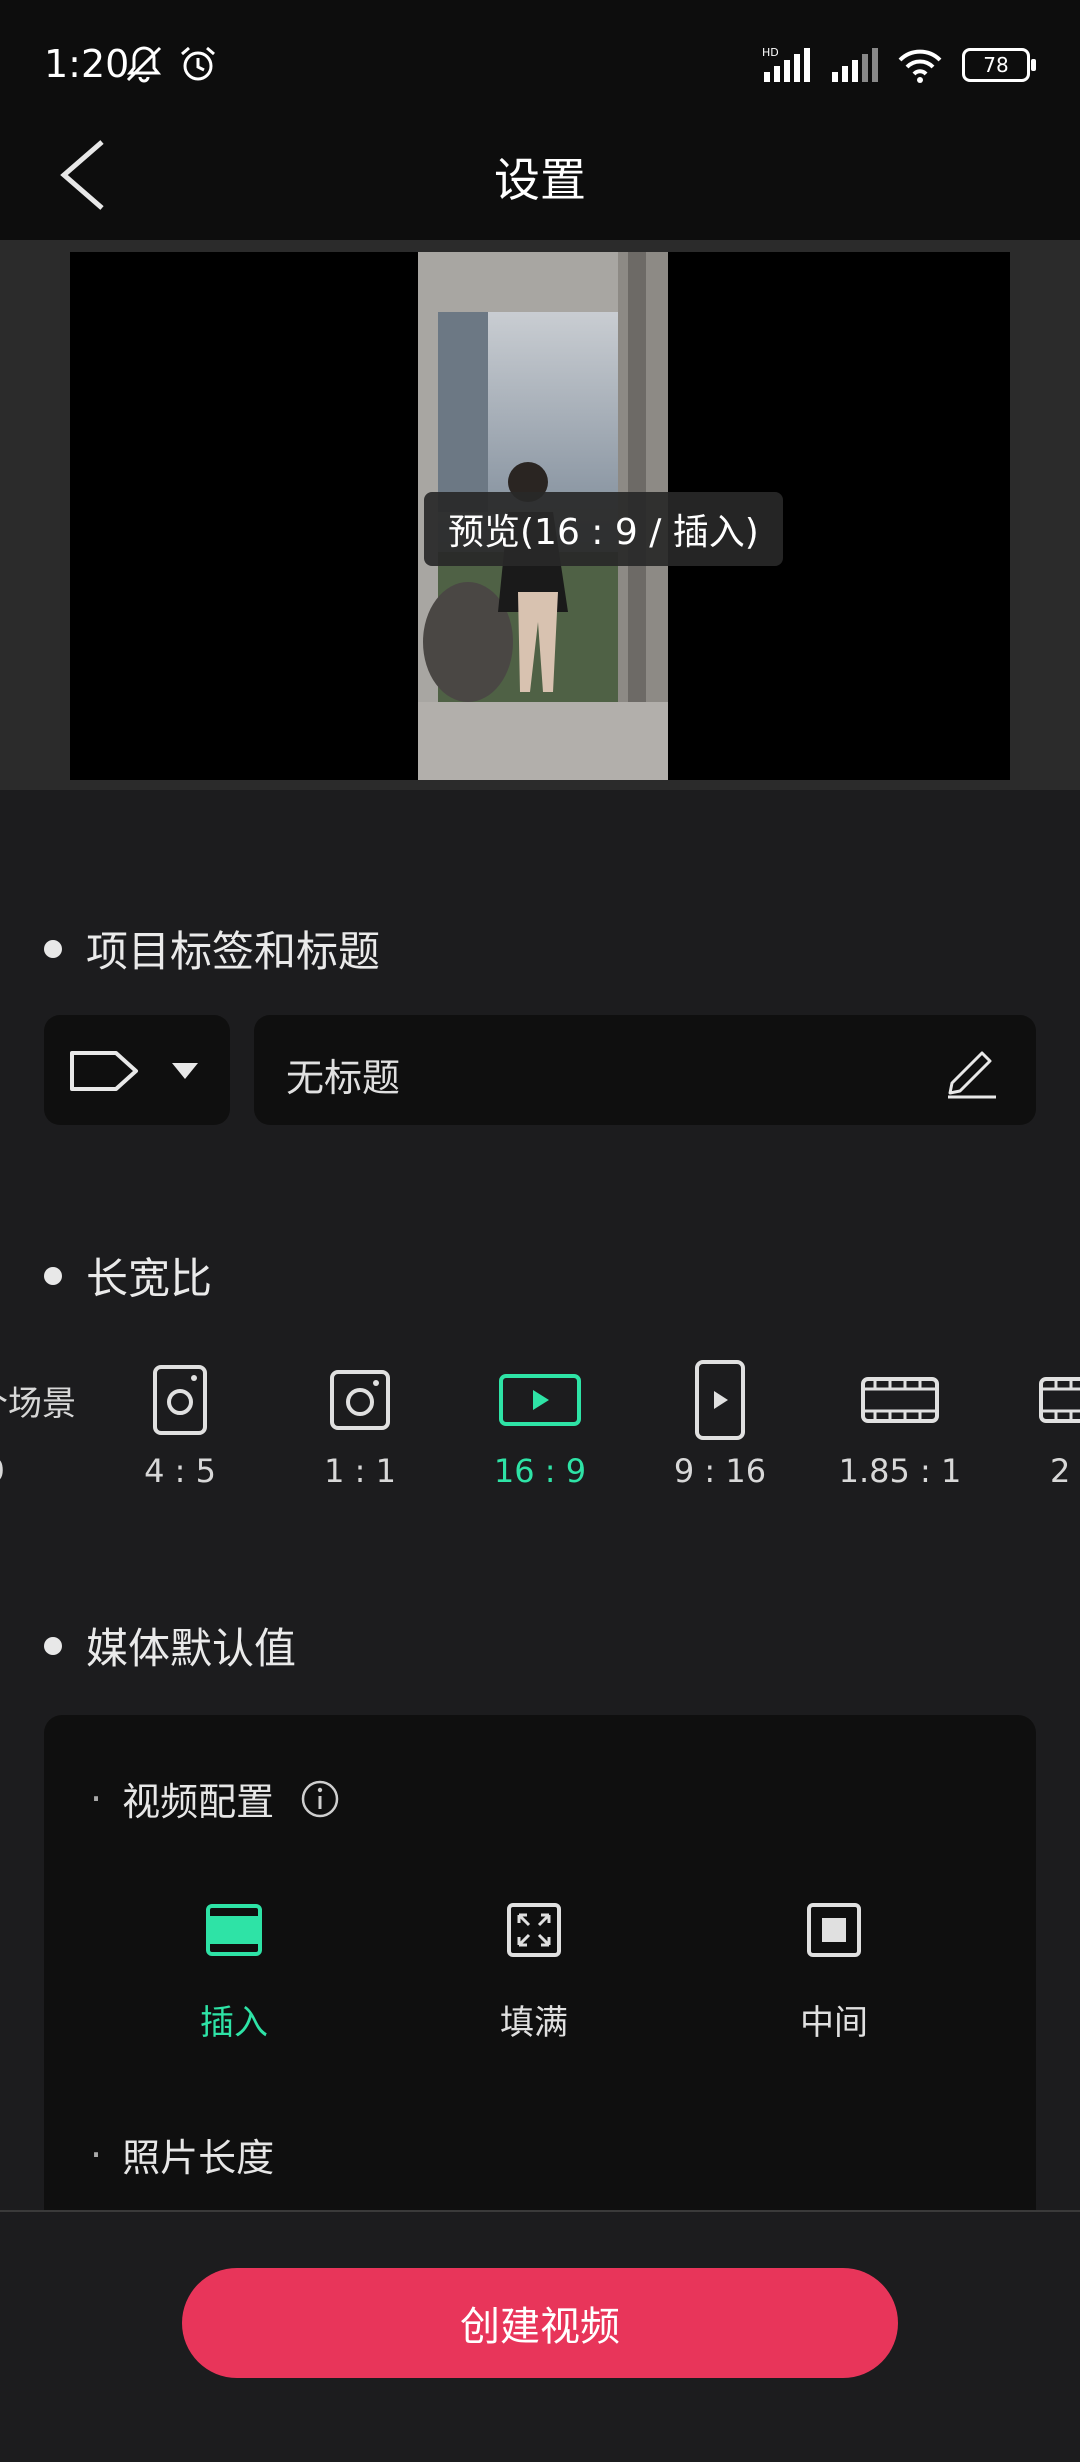  Describe the element at coordinates (834, 2023) in the screenshot. I see `fit-option-label: 中间` at that location.